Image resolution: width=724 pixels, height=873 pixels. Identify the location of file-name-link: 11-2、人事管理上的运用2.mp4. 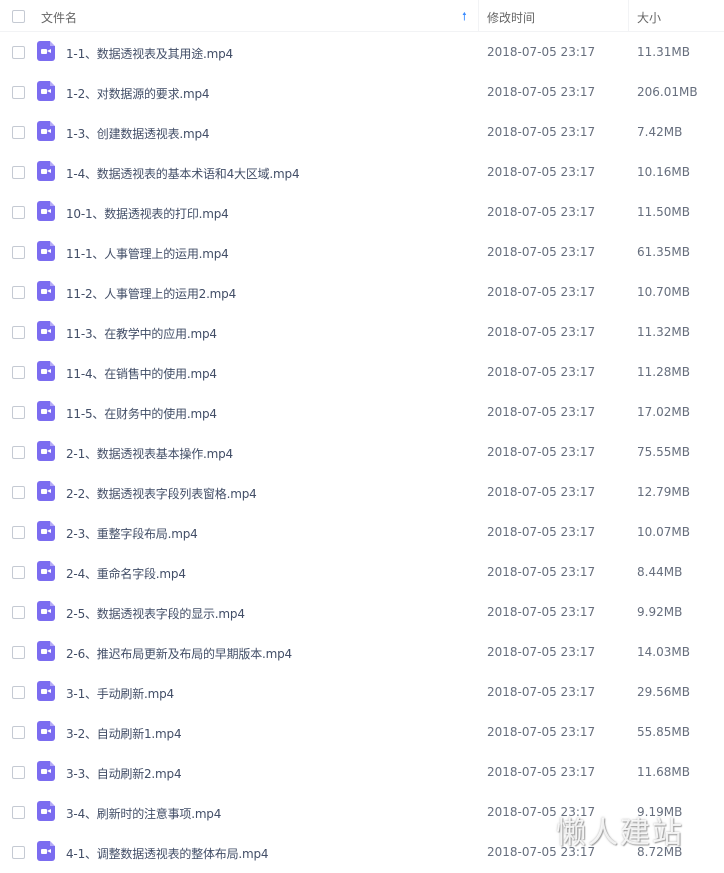
(151, 293).